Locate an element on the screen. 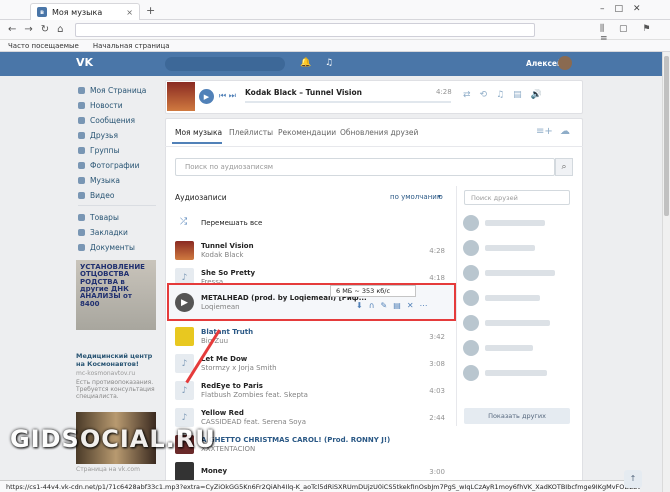 Image resolution: width=670 pixels, height=492 pixels. tabs-divider is located at coordinates (374, 146).